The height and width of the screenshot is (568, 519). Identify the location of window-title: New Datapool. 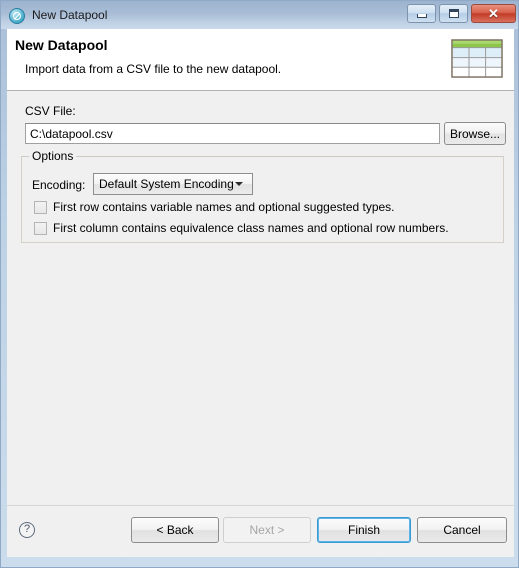
(70, 15).